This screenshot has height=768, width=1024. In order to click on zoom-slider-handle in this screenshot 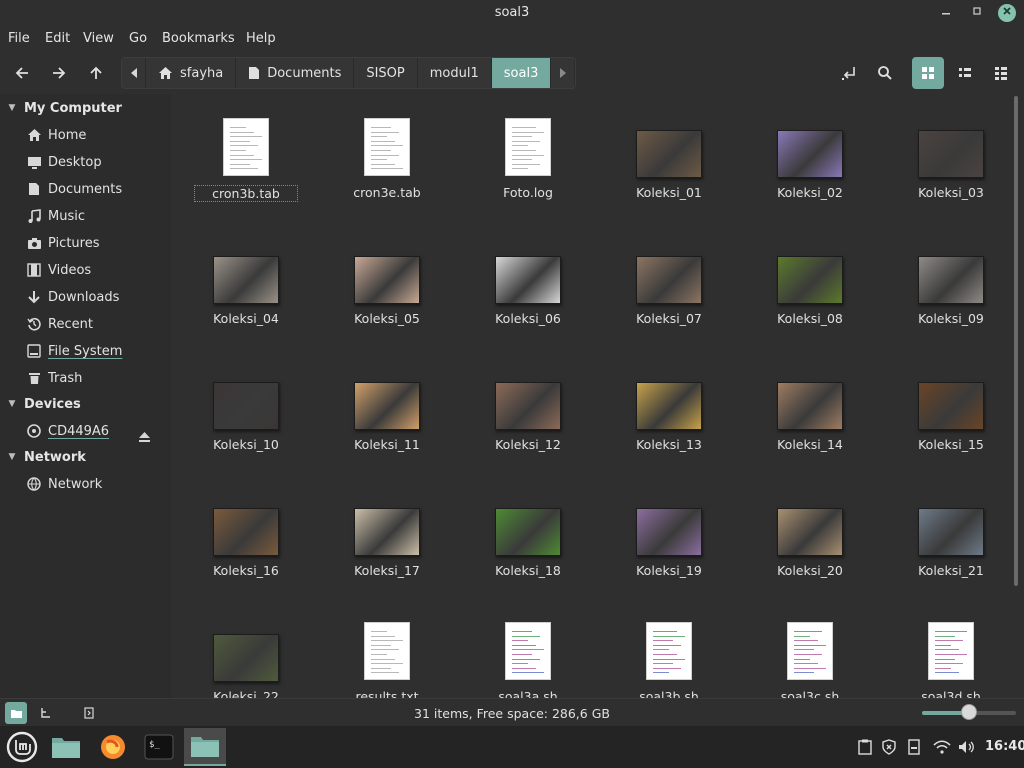, I will do `click(969, 712)`.